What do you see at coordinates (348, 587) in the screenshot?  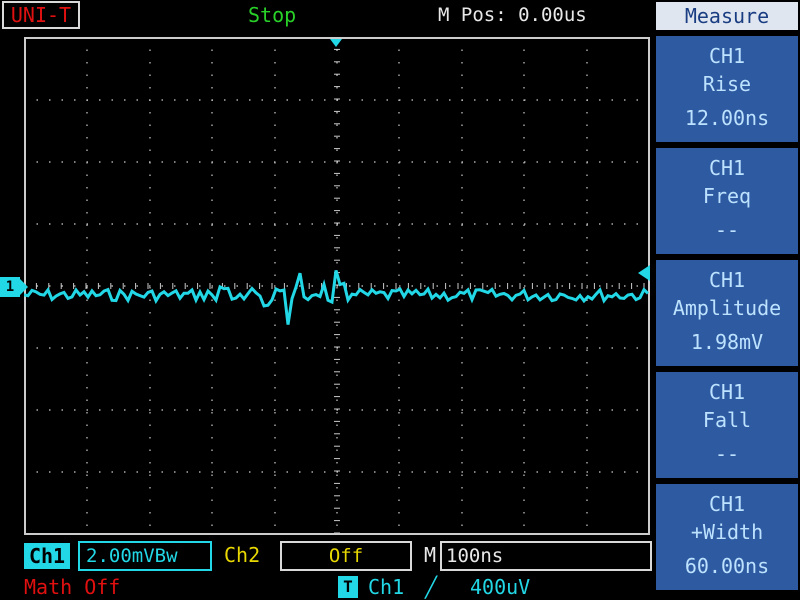 I see `trigger-badge: T` at bounding box center [348, 587].